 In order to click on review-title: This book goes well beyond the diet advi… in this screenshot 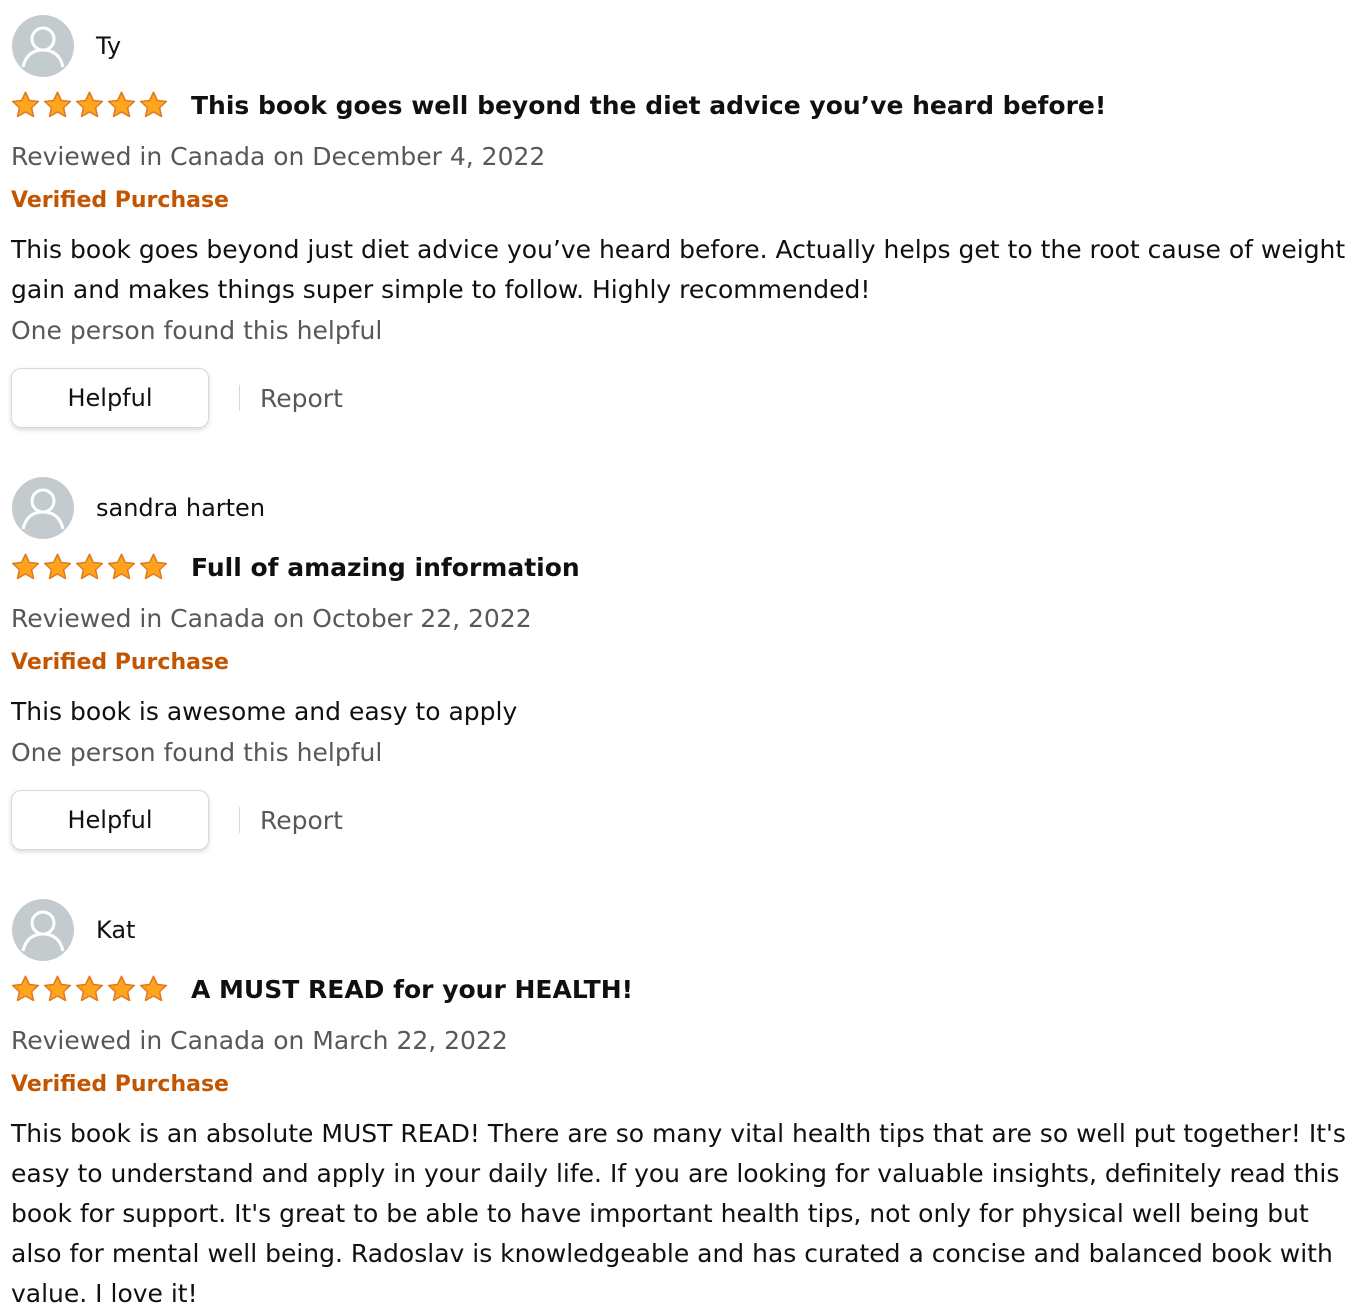, I will do `click(648, 105)`.